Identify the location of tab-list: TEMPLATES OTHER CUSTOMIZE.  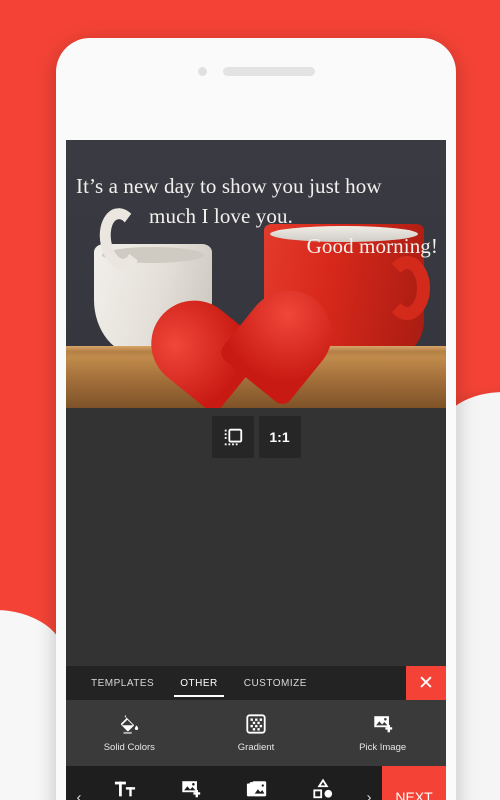
(236, 683).